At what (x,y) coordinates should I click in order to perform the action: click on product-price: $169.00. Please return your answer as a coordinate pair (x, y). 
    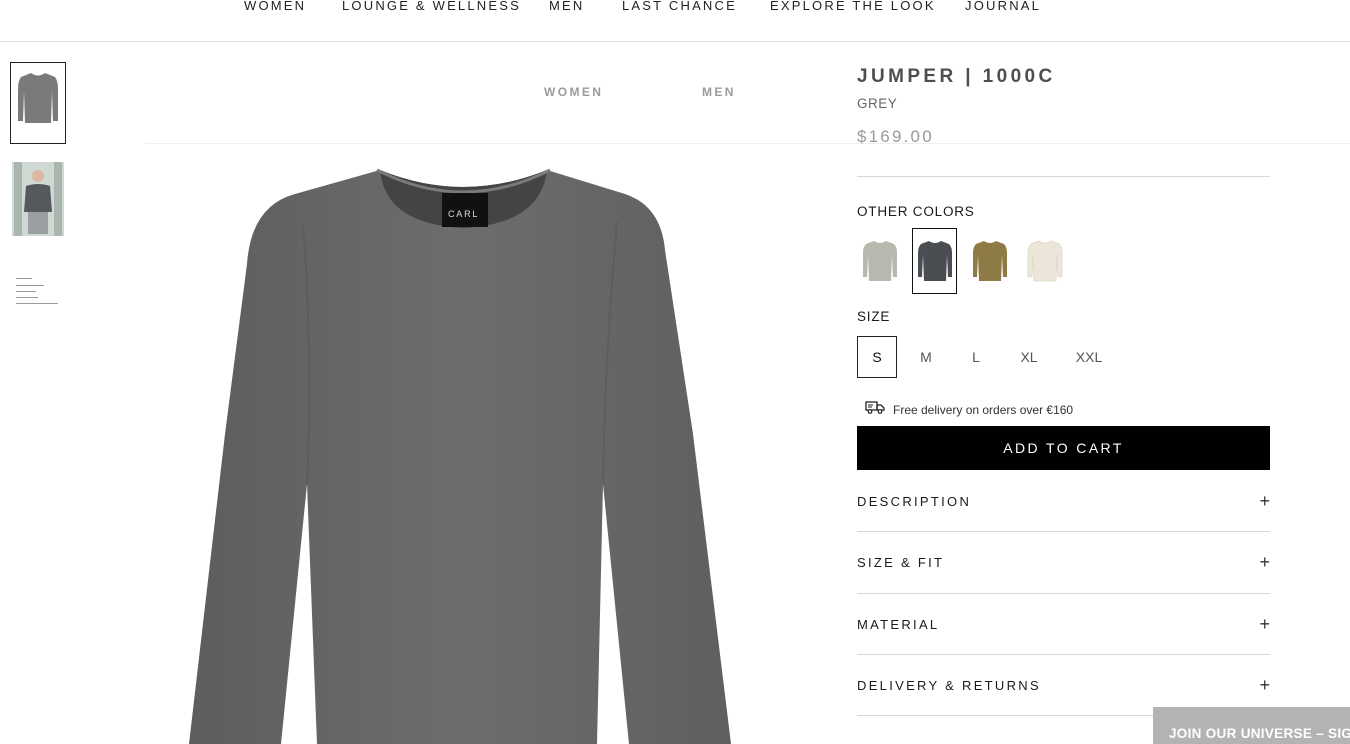
    Looking at the image, I should click on (895, 136).